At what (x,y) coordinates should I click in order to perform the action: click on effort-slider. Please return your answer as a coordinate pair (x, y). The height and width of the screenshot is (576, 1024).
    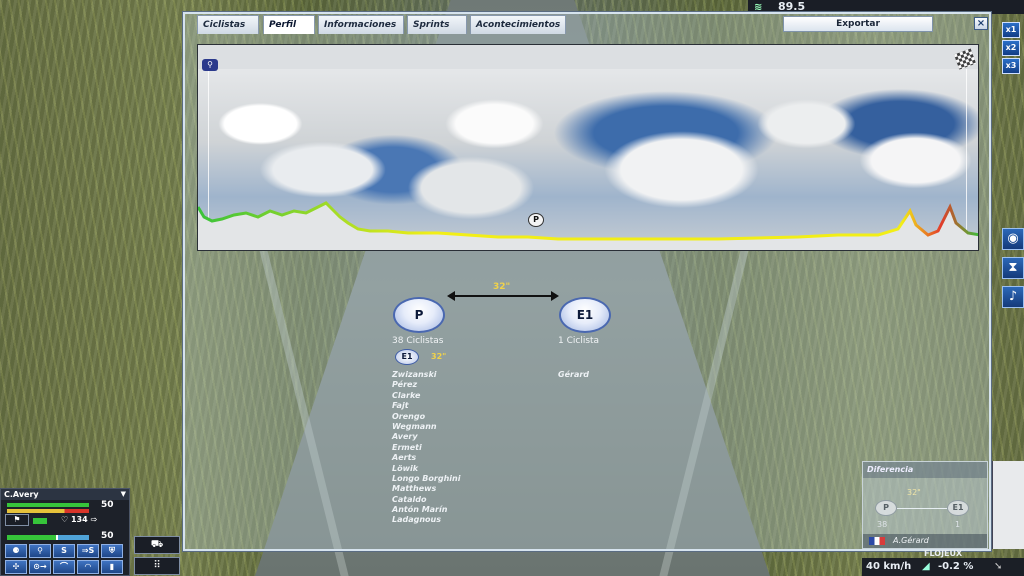
    Looking at the image, I should click on (48, 537).